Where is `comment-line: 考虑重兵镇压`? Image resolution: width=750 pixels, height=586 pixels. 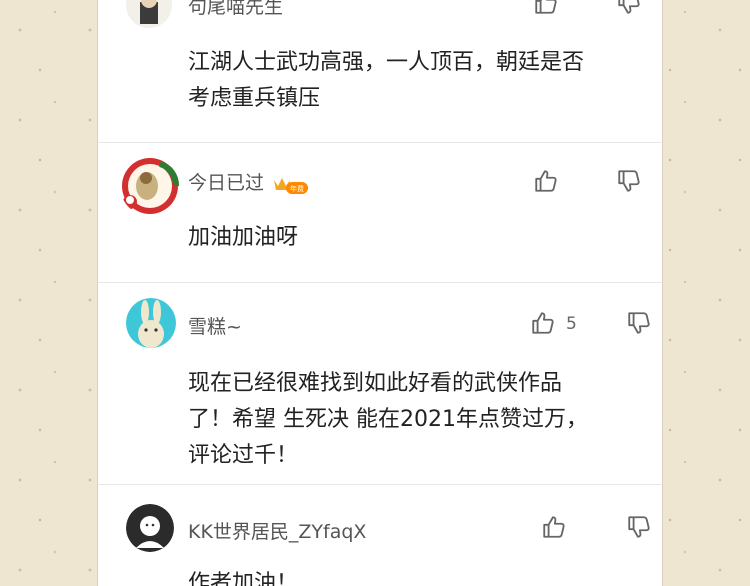
comment-line: 考虑重兵镇压 is located at coordinates (254, 98).